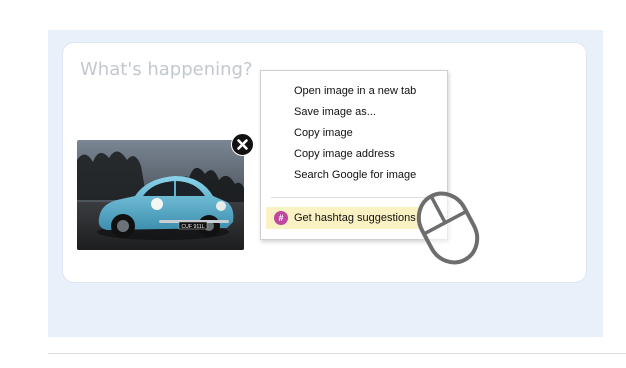 This screenshot has height=368, width=626. I want to click on menu-item-hashtag-suggestions: # Get hashtag suggestions, so click(343, 218).